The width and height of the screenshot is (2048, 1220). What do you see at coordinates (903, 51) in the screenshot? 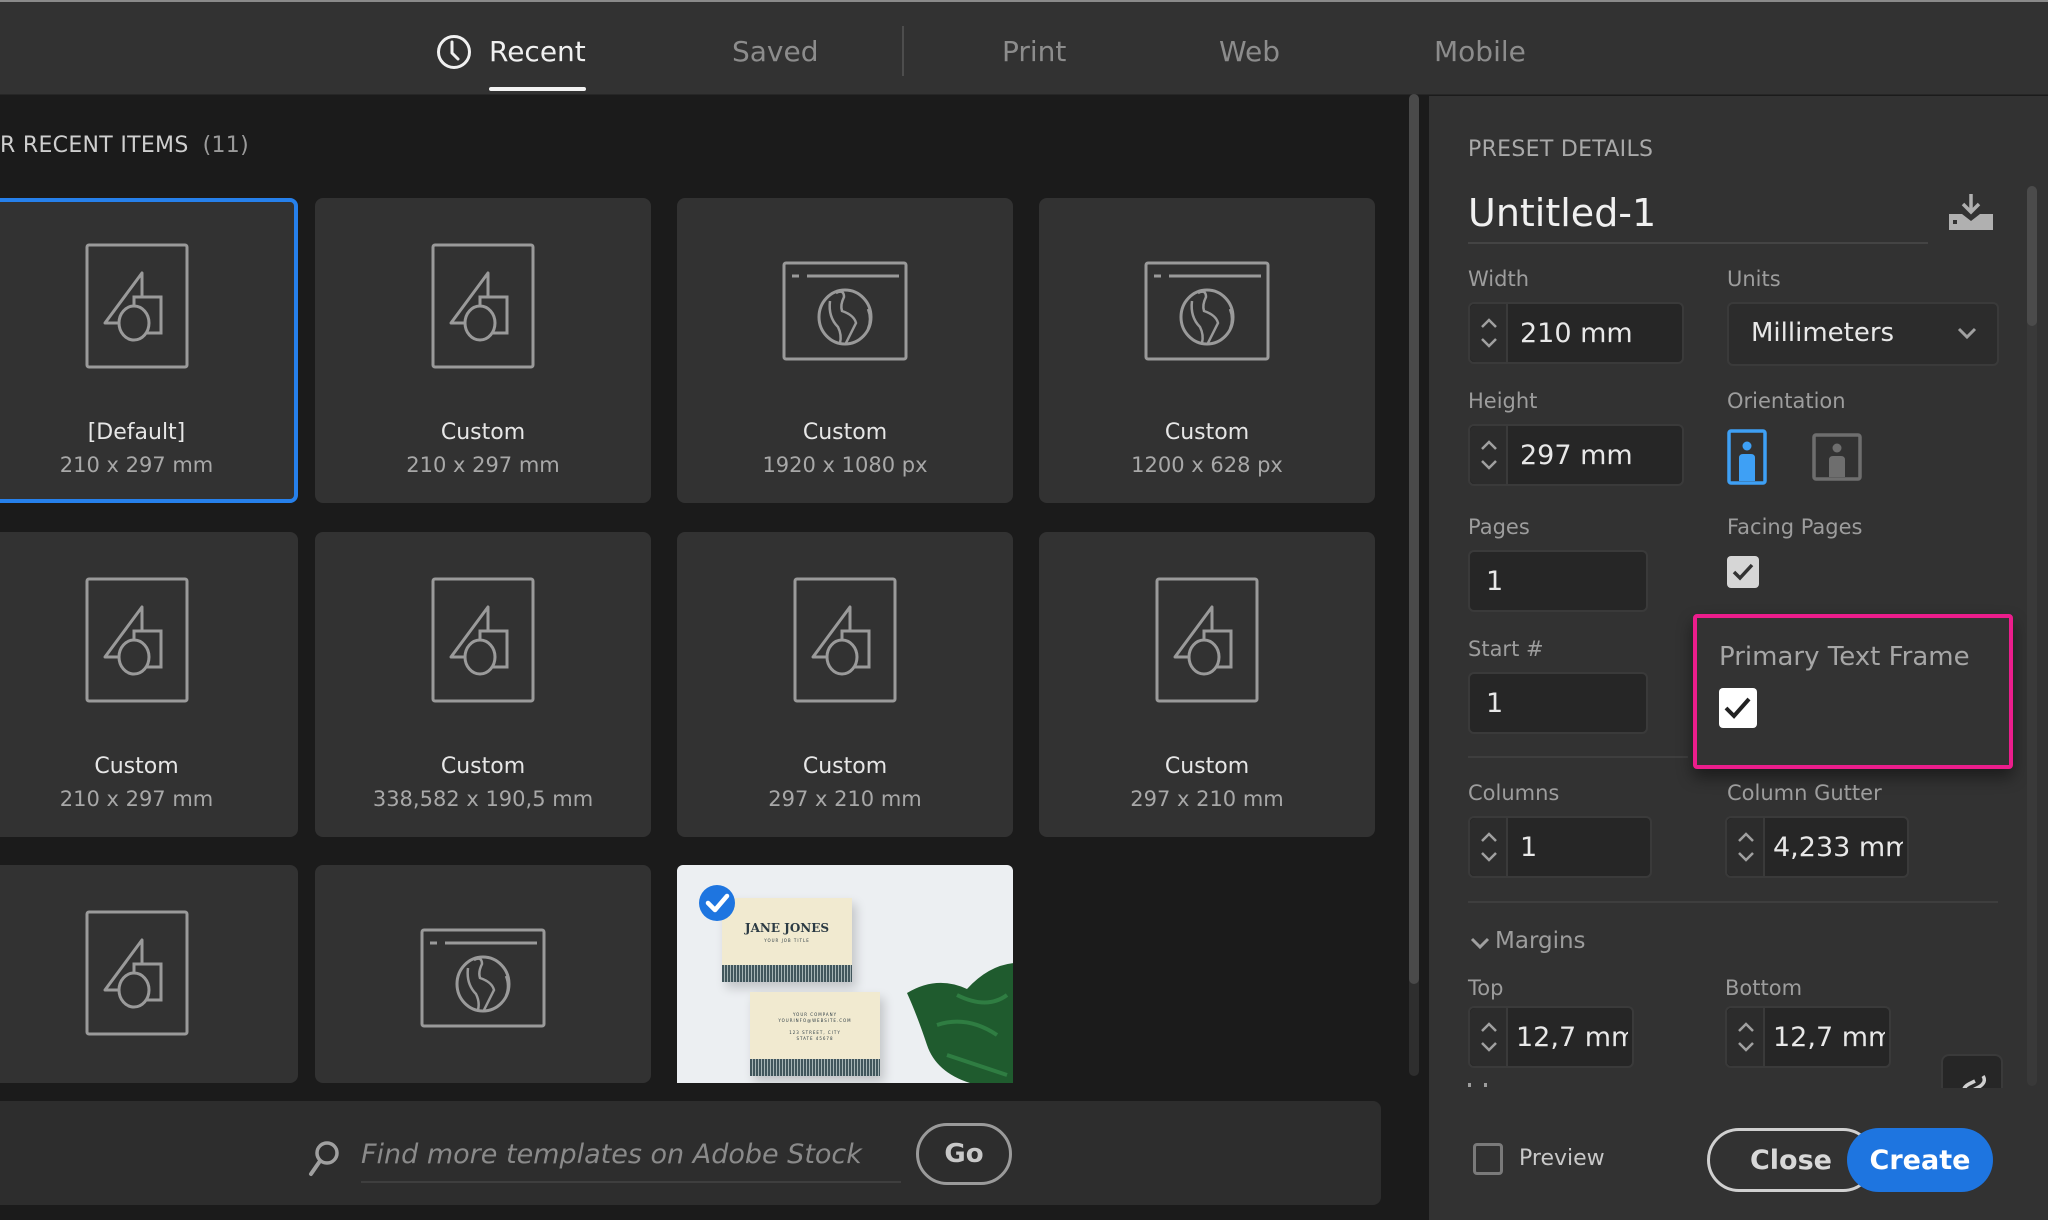
I see `tab-divider` at bounding box center [903, 51].